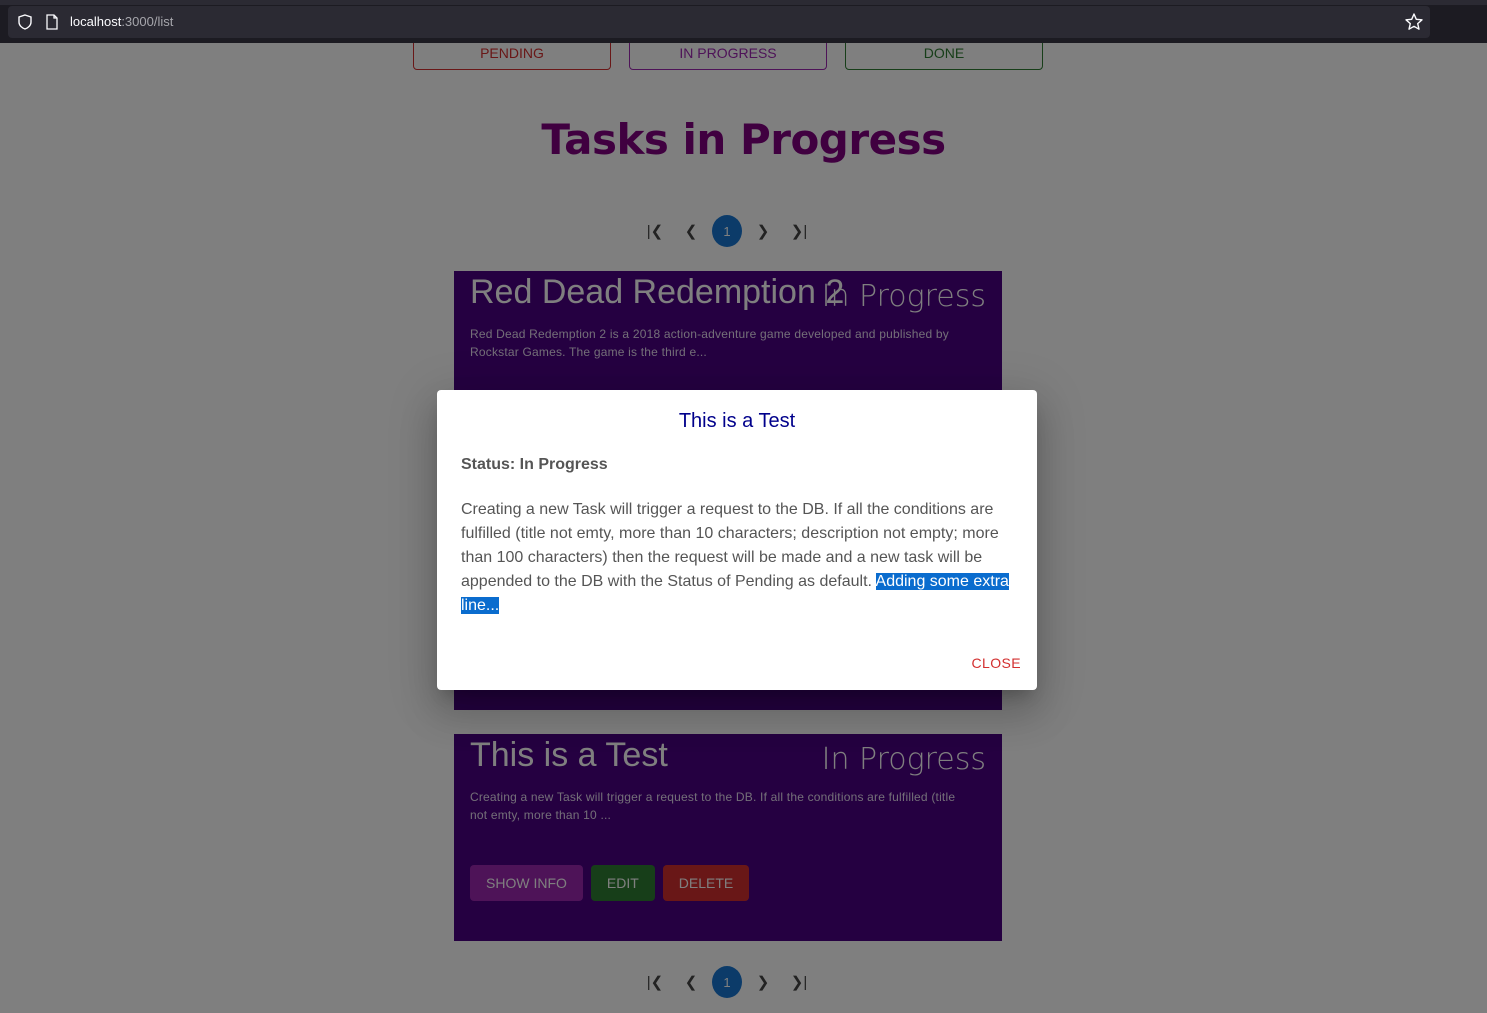  Describe the element at coordinates (737, 421) in the screenshot. I see `dialog-title: This is a Test` at that location.